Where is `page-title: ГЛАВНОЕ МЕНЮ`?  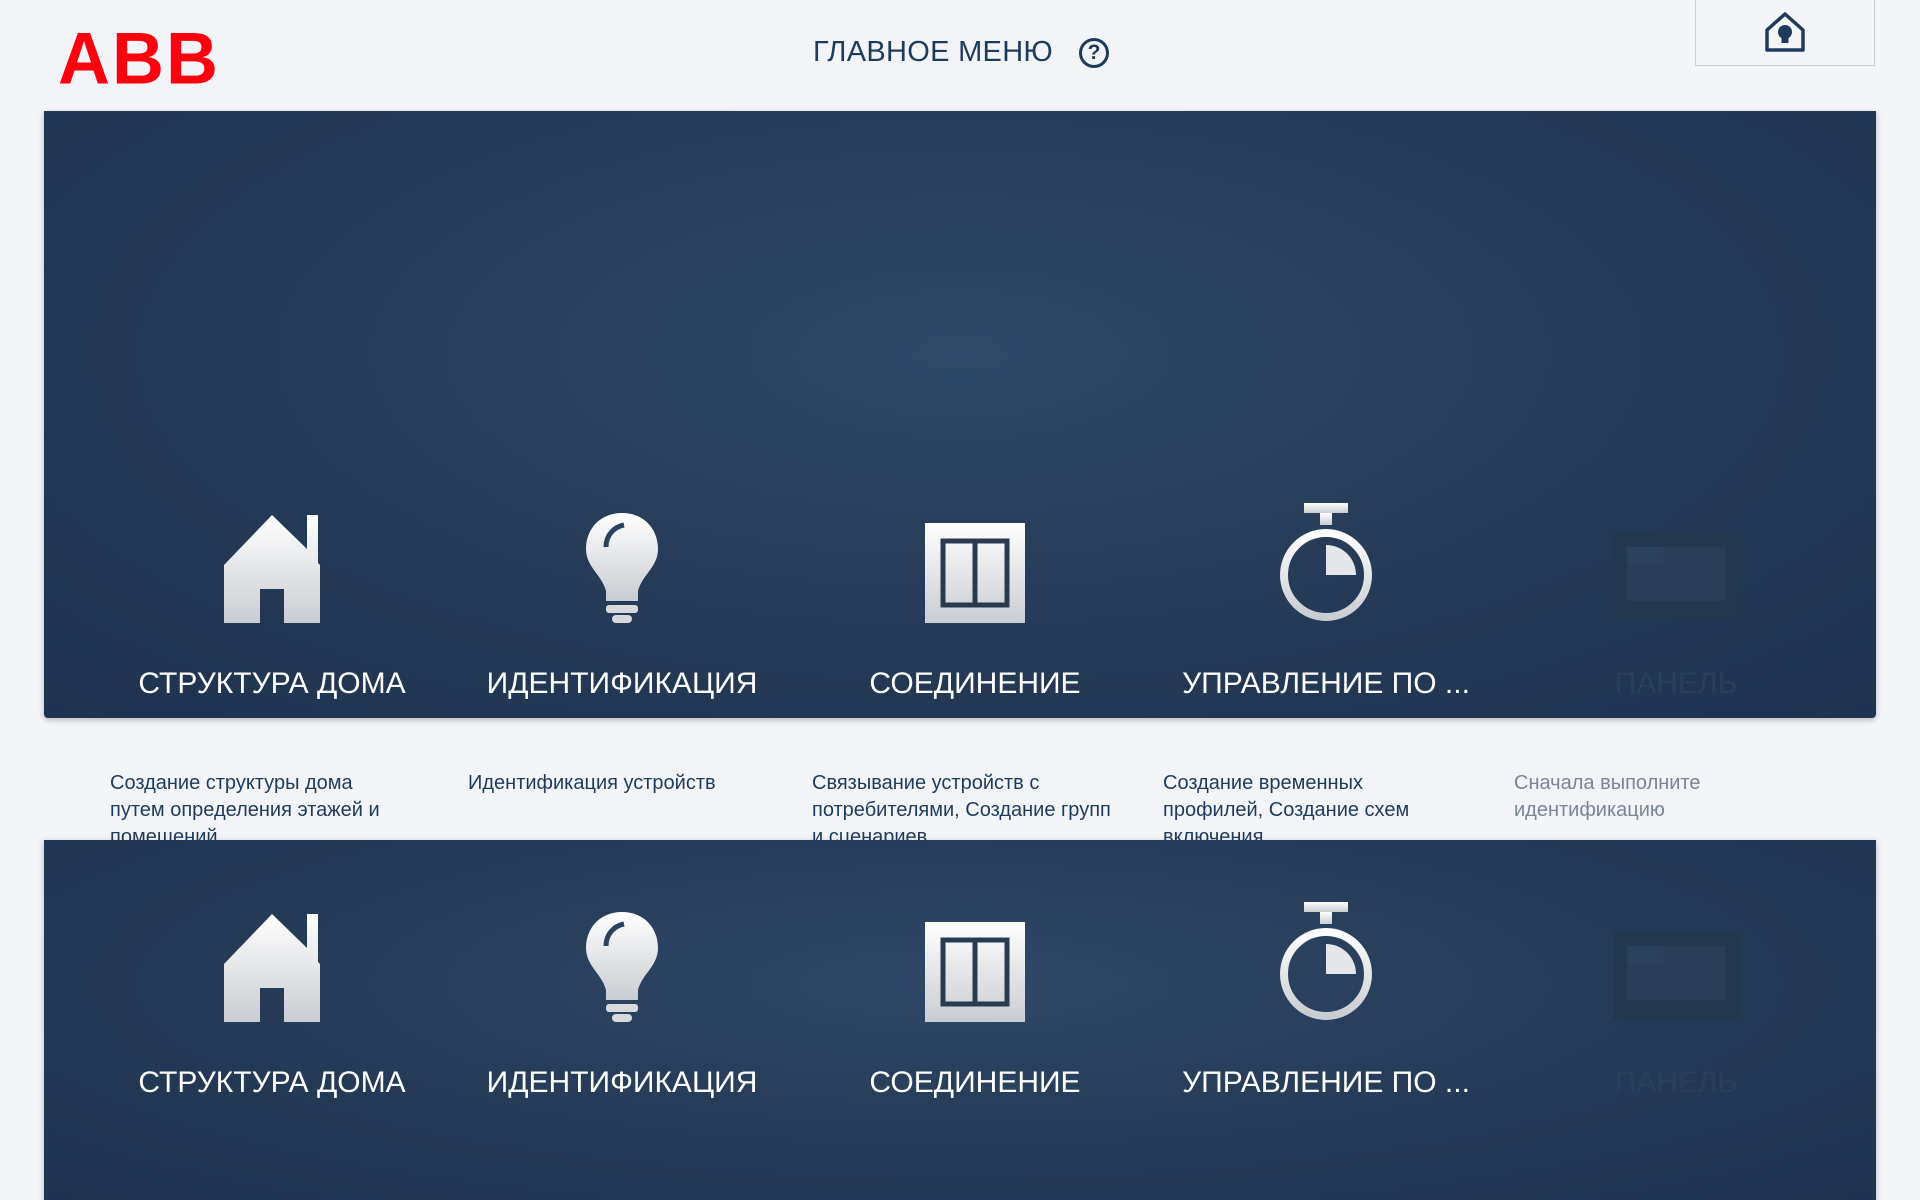
page-title: ГЛАВНОЕ МЕНЮ is located at coordinates (933, 52).